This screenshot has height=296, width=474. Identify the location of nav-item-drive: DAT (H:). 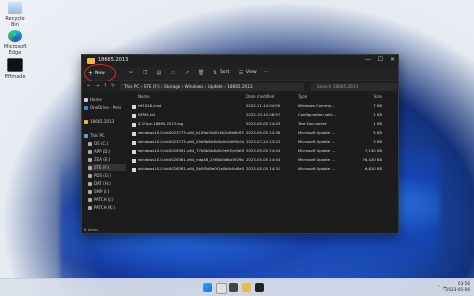
(99, 183).